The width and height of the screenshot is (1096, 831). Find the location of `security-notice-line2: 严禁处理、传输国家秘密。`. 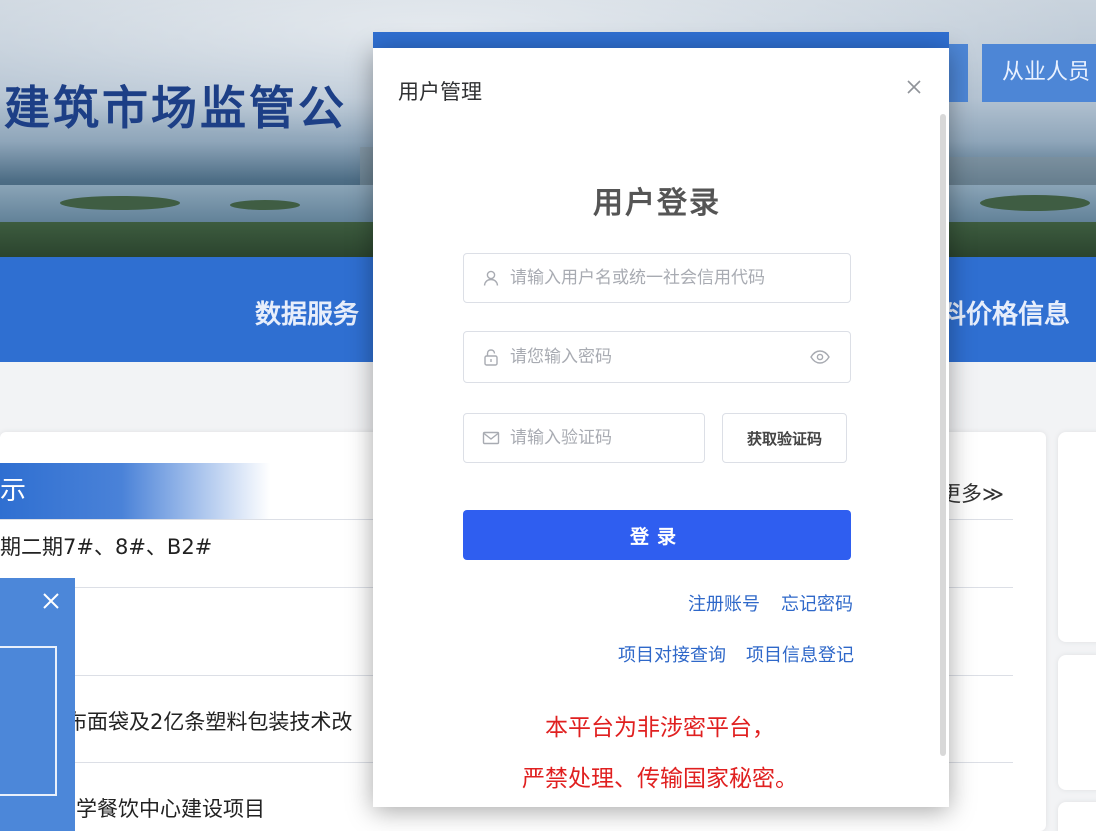

security-notice-line2: 严禁处理、传输国家秘密。 is located at coordinates (660, 779).